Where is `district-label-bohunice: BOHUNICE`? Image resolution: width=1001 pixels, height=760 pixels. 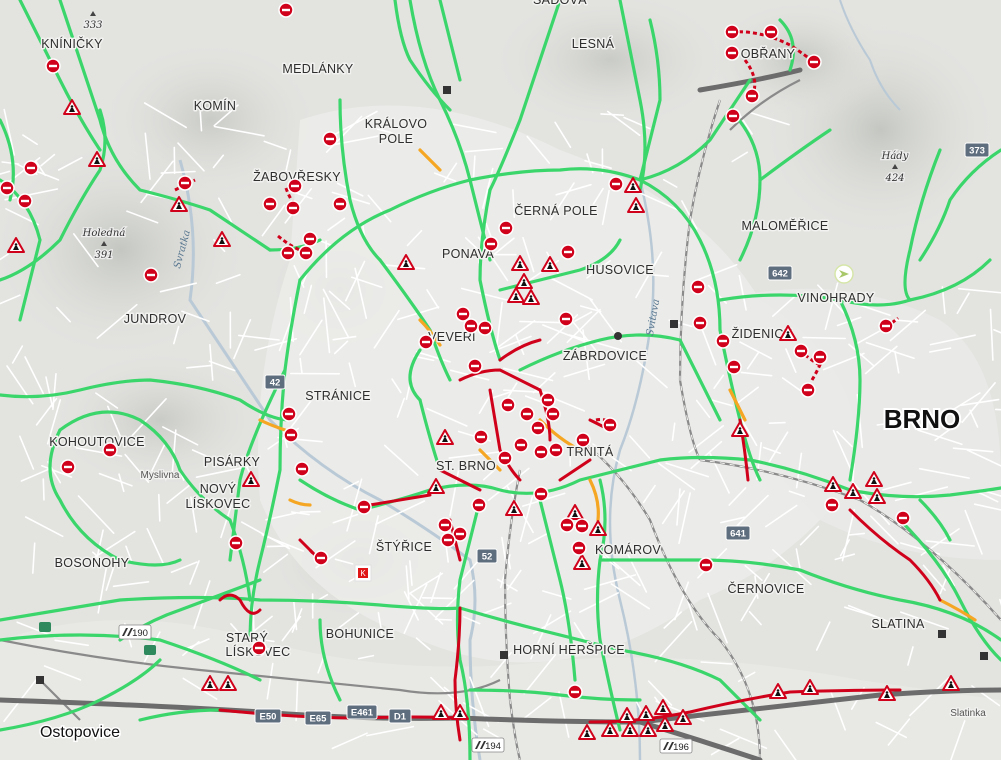 district-label-bohunice: BOHUNICE is located at coordinates (360, 634).